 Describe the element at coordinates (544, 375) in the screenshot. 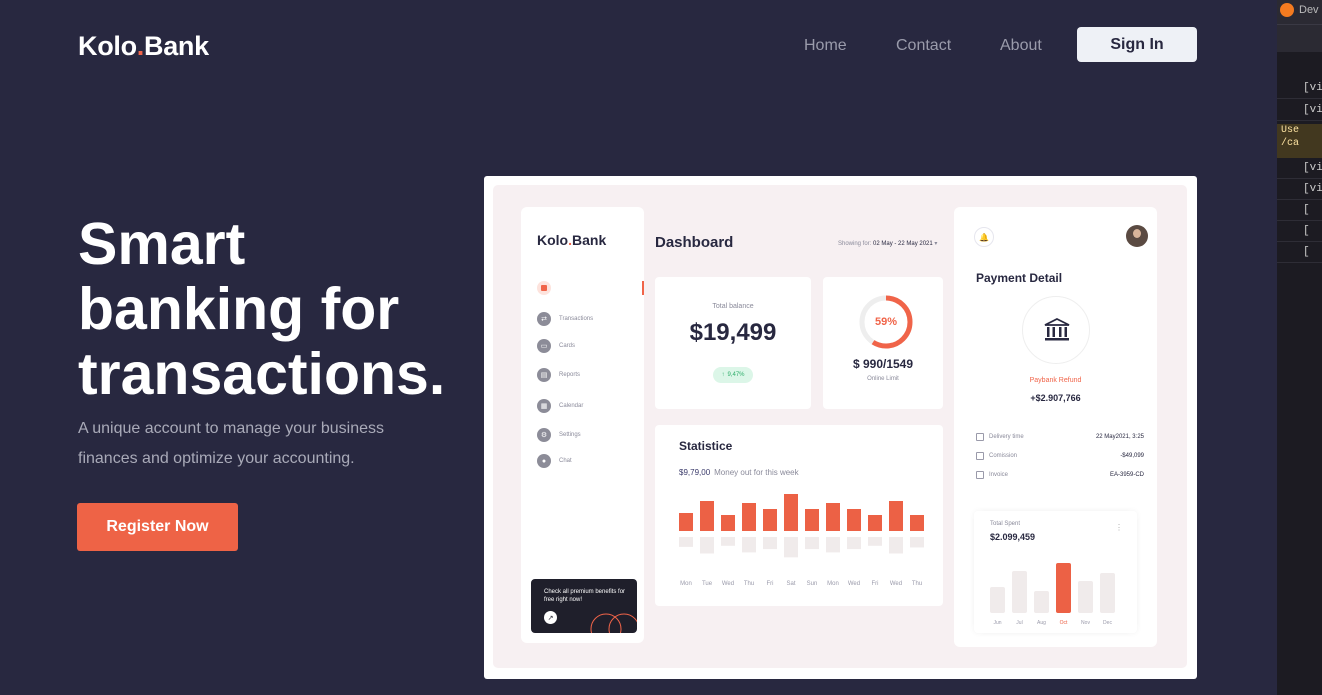

I see `report-icon: ▤` at that location.